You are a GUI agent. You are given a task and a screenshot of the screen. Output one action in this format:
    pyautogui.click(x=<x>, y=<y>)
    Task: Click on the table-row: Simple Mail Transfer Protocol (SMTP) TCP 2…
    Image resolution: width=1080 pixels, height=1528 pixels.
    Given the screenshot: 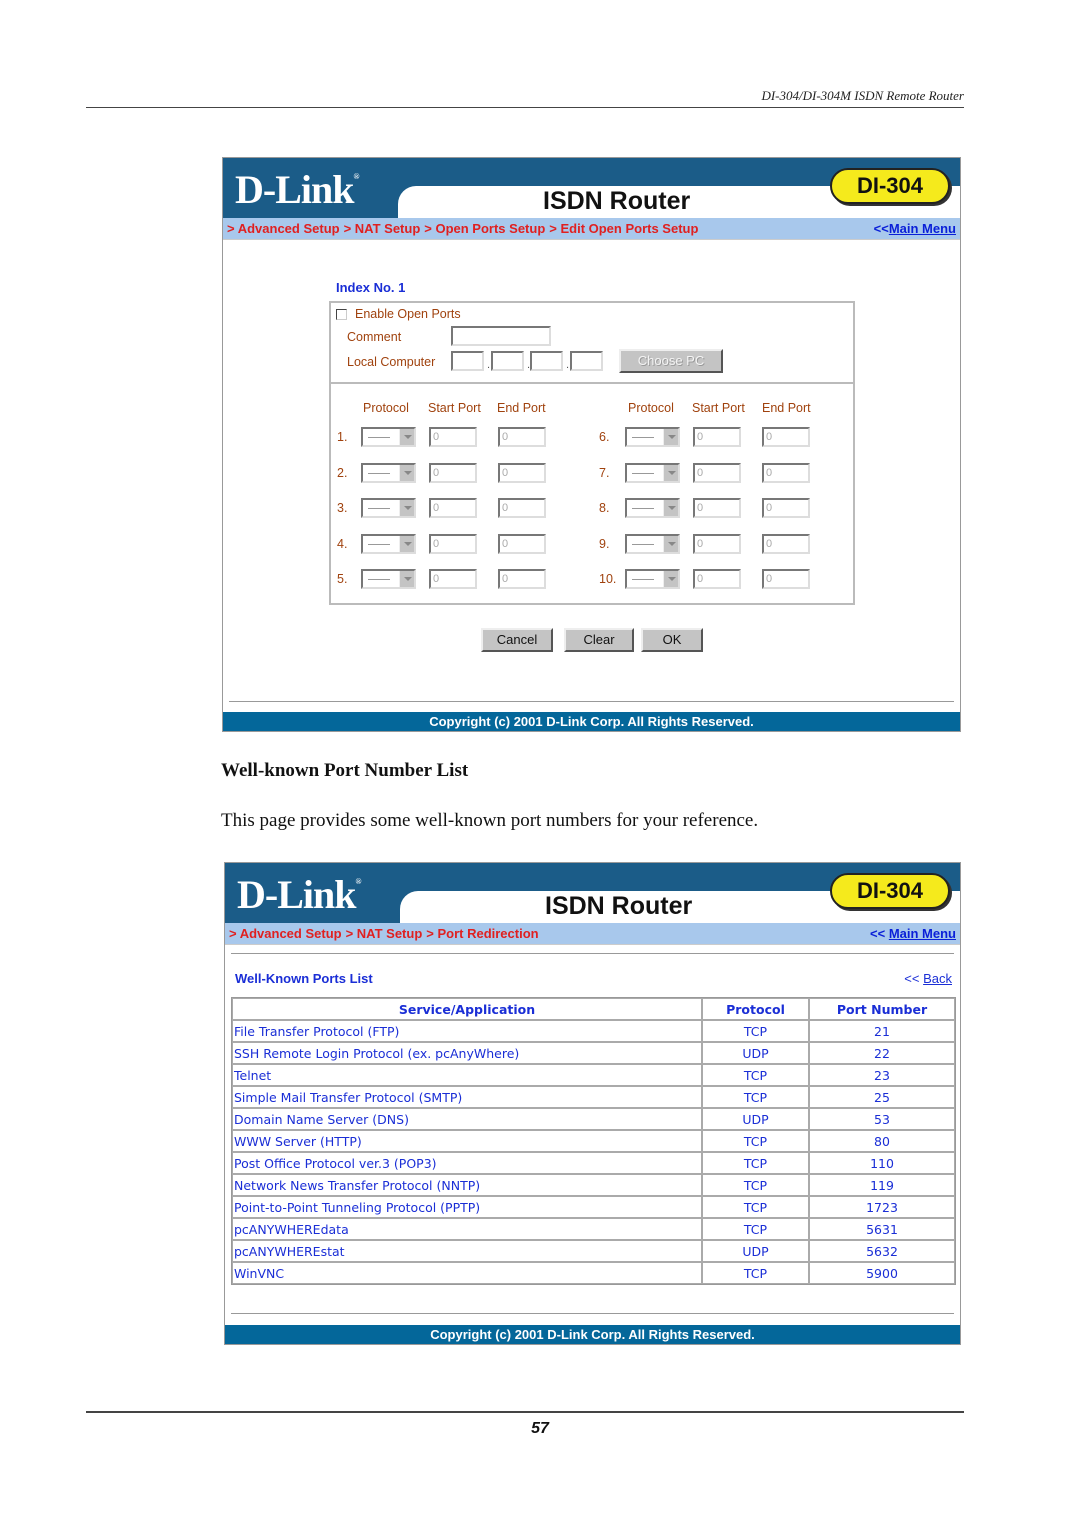 What is the action you would take?
    pyautogui.click(x=593, y=1097)
    